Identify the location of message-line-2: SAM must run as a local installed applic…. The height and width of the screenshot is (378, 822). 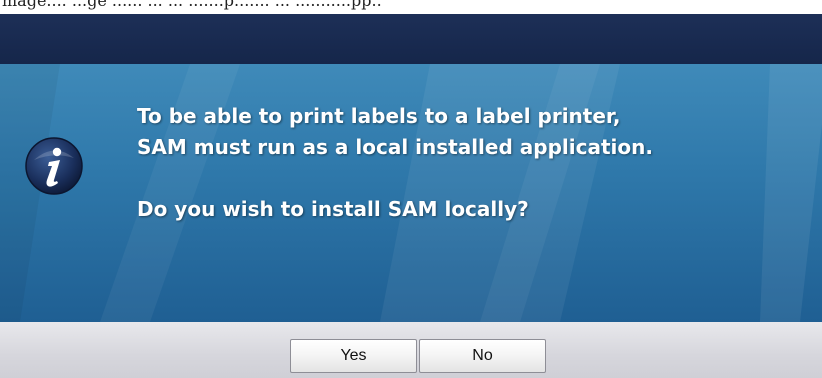
(395, 147).